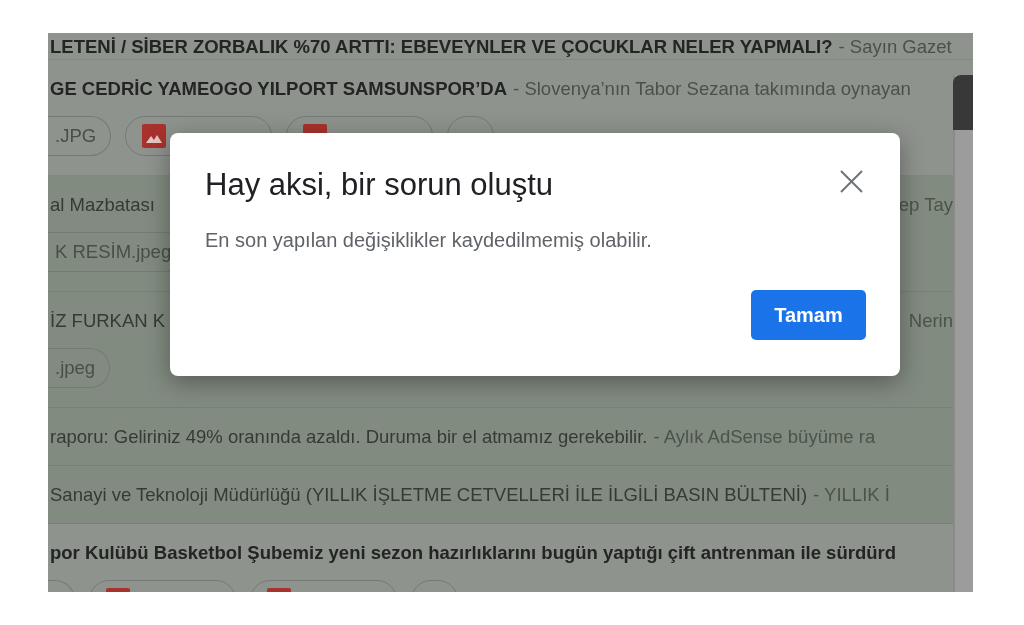 The height and width of the screenshot is (625, 1024). What do you see at coordinates (851, 181) in the screenshot?
I see `close-icon` at bounding box center [851, 181].